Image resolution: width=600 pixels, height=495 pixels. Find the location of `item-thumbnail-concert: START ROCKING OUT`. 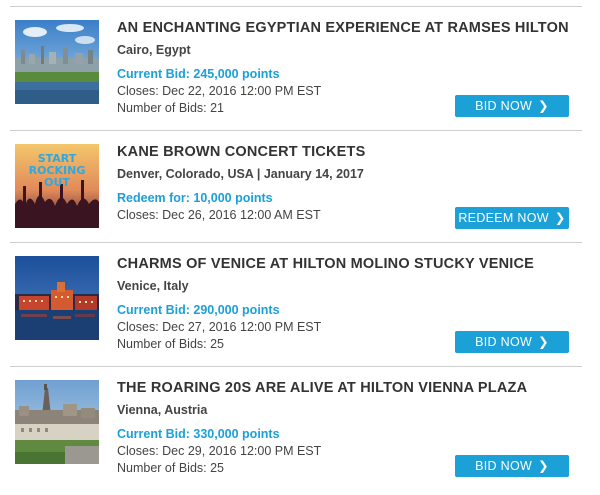

item-thumbnail-concert: START ROCKING OUT is located at coordinates (57, 186).